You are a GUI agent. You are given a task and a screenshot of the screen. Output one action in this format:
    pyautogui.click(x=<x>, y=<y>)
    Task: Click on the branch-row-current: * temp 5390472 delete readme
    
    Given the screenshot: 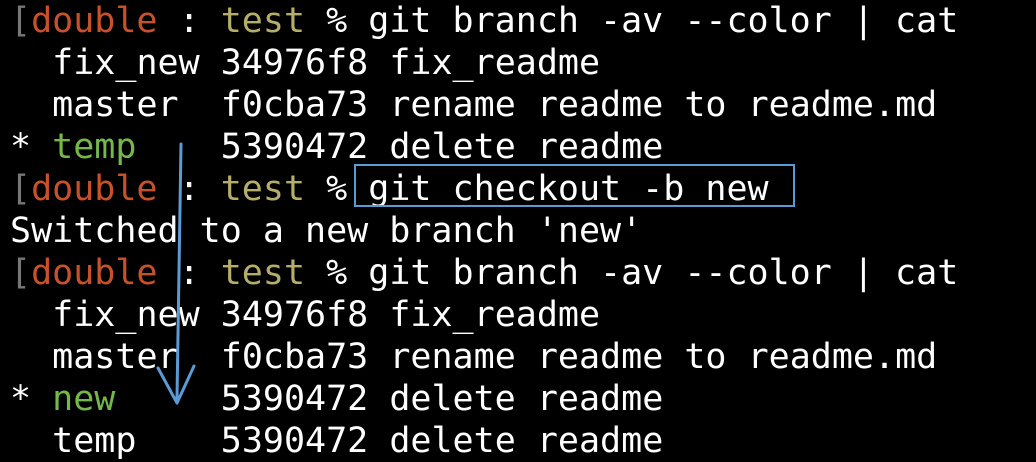 What is the action you would take?
    pyautogui.click(x=336, y=147)
    